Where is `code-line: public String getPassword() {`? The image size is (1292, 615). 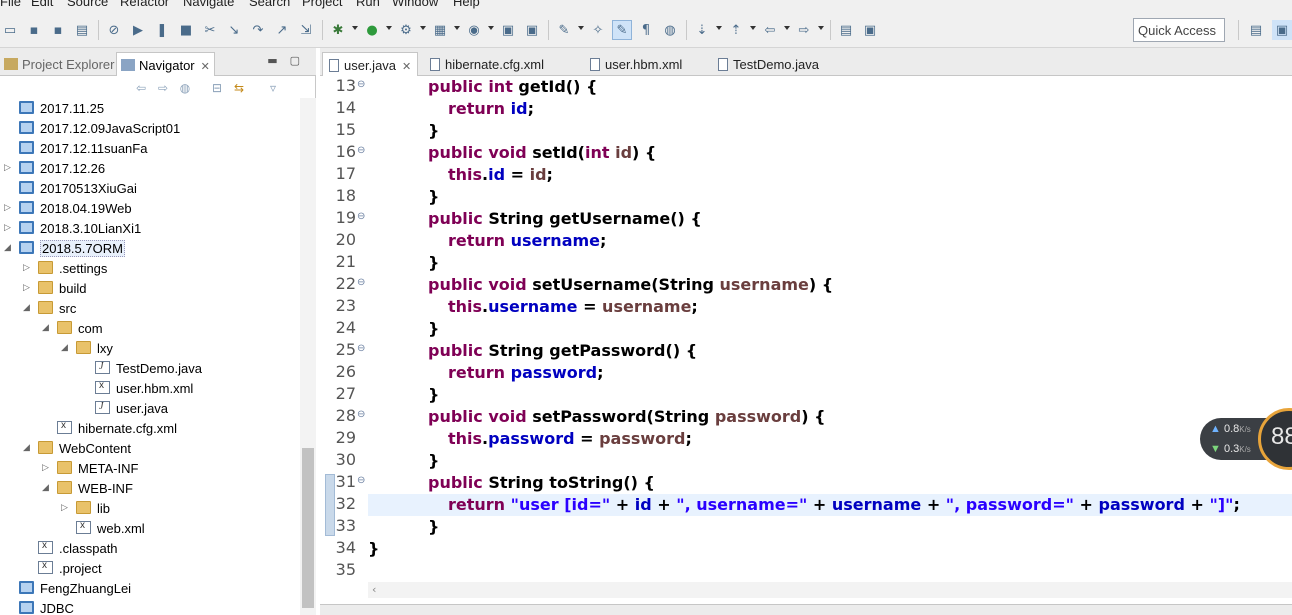
code-line: public String getPassword() { is located at coordinates (830, 351).